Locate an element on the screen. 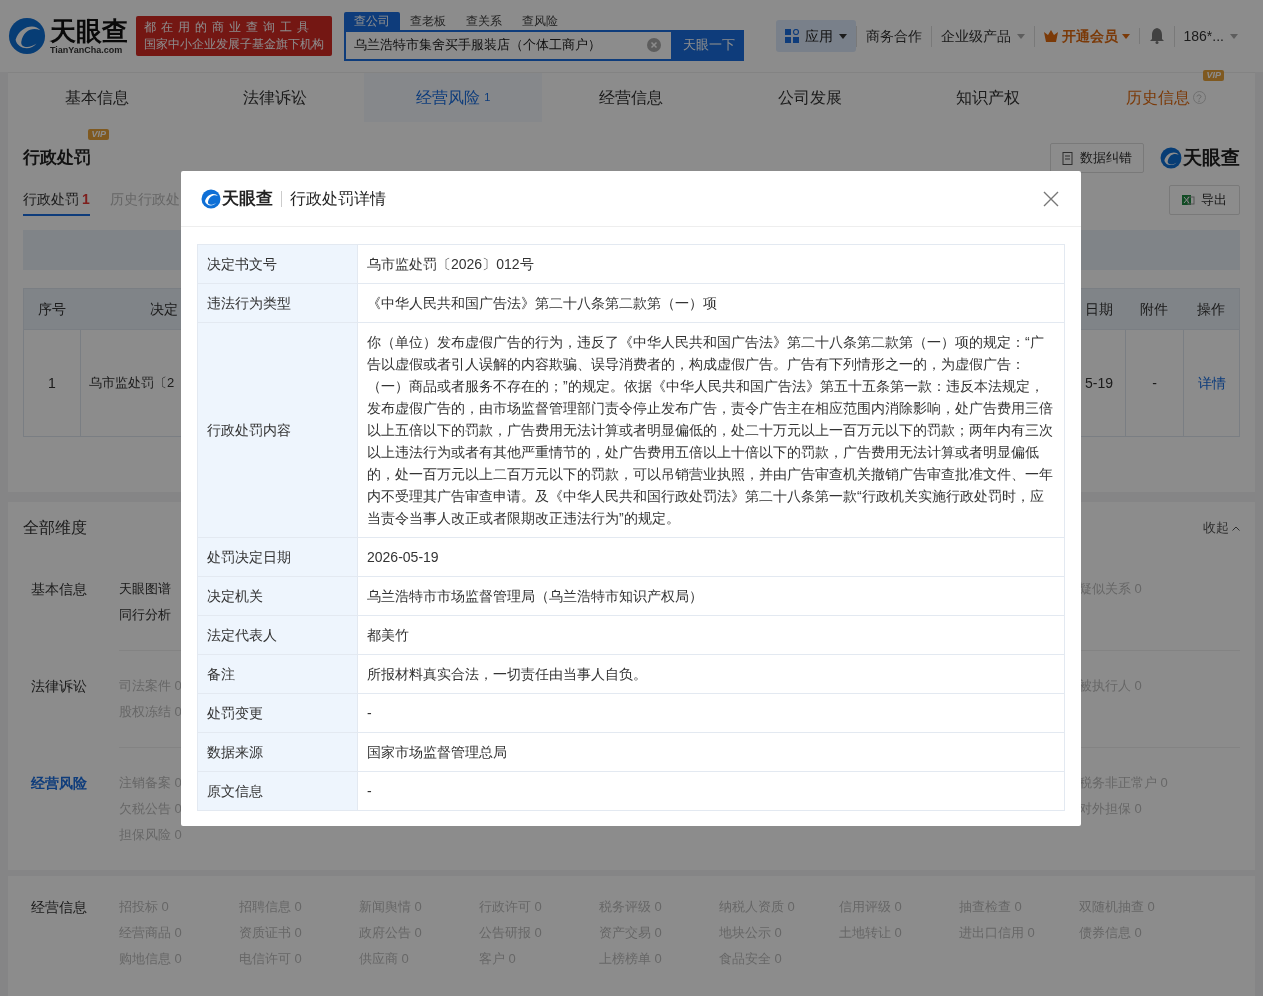 The width and height of the screenshot is (1263, 996). section-tab: 知识产权 is located at coordinates (987, 97).